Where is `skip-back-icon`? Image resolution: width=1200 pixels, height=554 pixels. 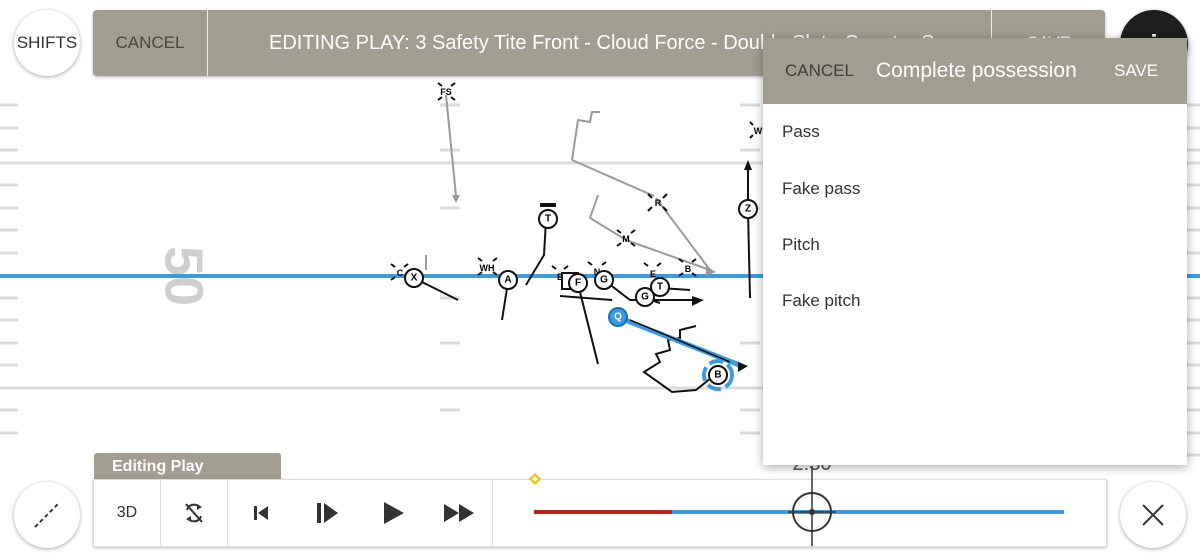
skip-back-icon is located at coordinates (261, 513).